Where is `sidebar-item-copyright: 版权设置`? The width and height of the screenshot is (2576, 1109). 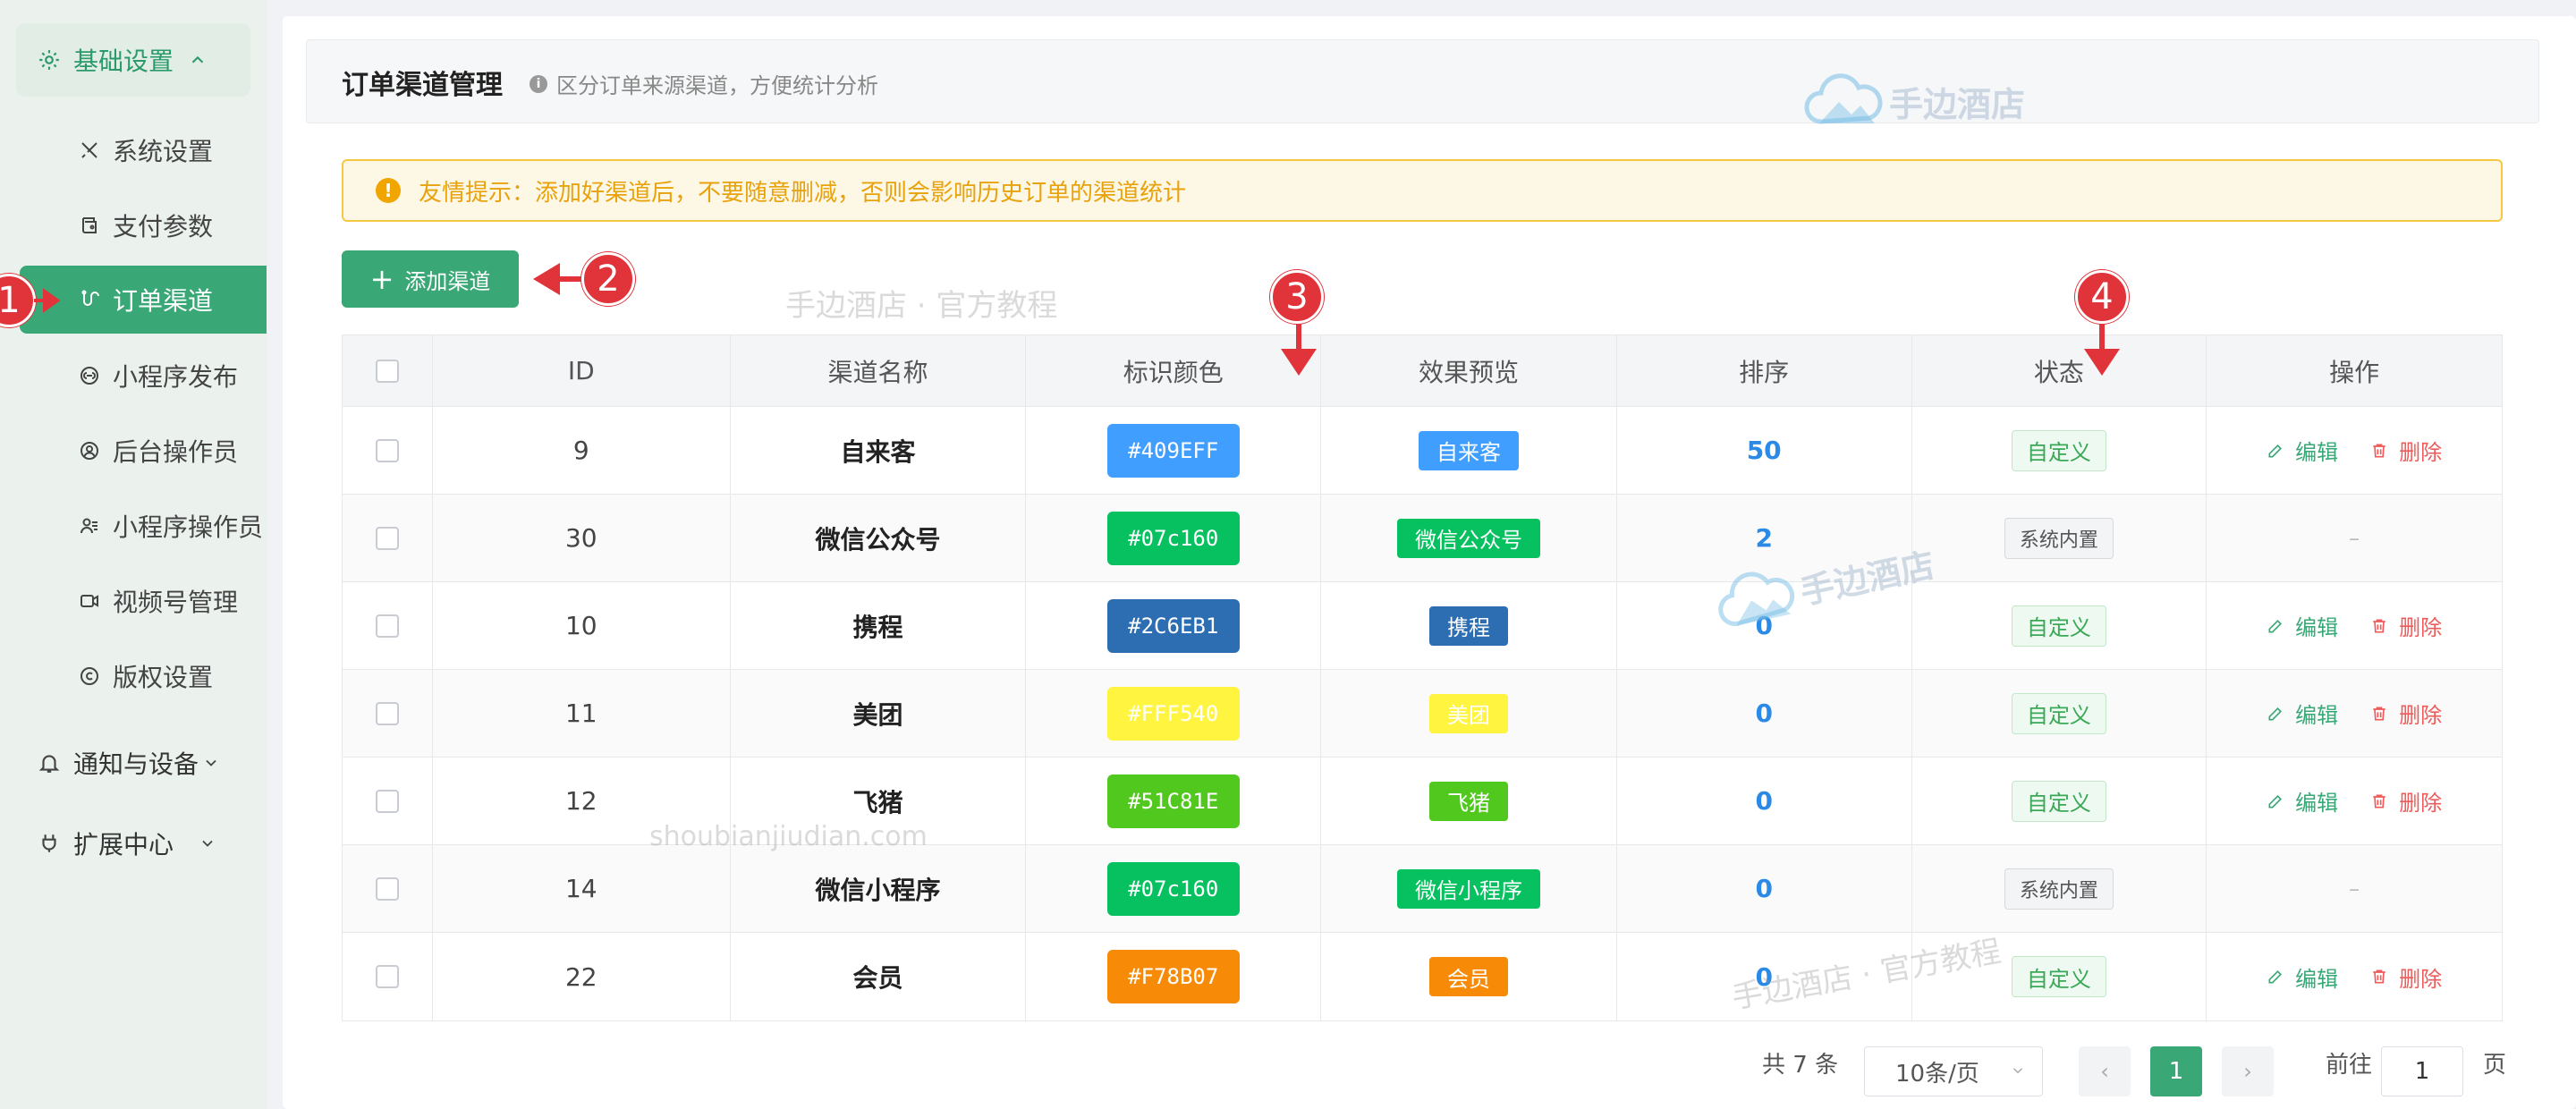 sidebar-item-copyright: 版权设置 is located at coordinates (133, 676).